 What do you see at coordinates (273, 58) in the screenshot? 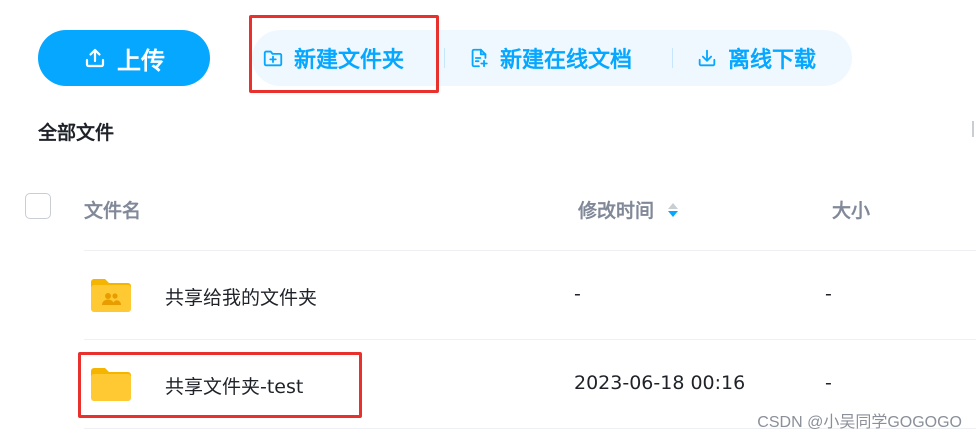
I see `new-folder-icon` at bounding box center [273, 58].